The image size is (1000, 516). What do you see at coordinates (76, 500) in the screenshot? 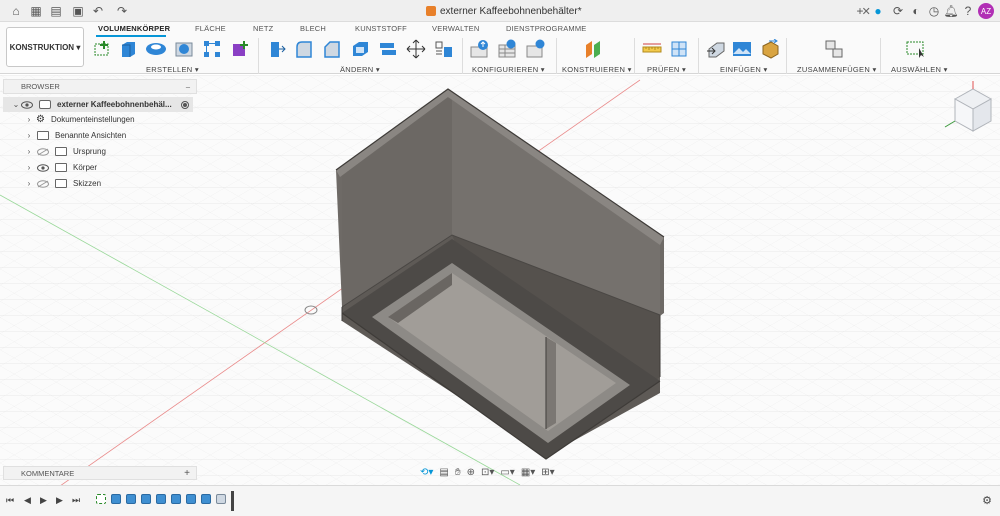
I see `go-to-end-icon: ⏭︎` at bounding box center [76, 500].